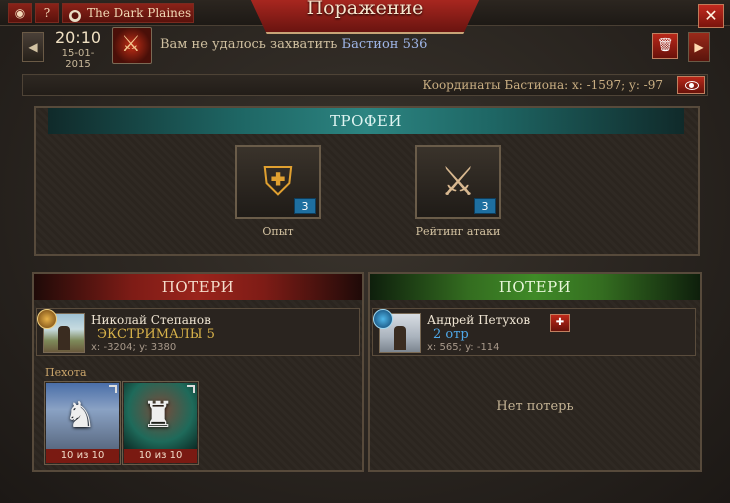 This screenshot has height=503, width=730. Describe the element at coordinates (534, 332) in the screenshot. I see `player-card-right: Андрей Петухов 2 отр x: 565; y: -114` at that location.